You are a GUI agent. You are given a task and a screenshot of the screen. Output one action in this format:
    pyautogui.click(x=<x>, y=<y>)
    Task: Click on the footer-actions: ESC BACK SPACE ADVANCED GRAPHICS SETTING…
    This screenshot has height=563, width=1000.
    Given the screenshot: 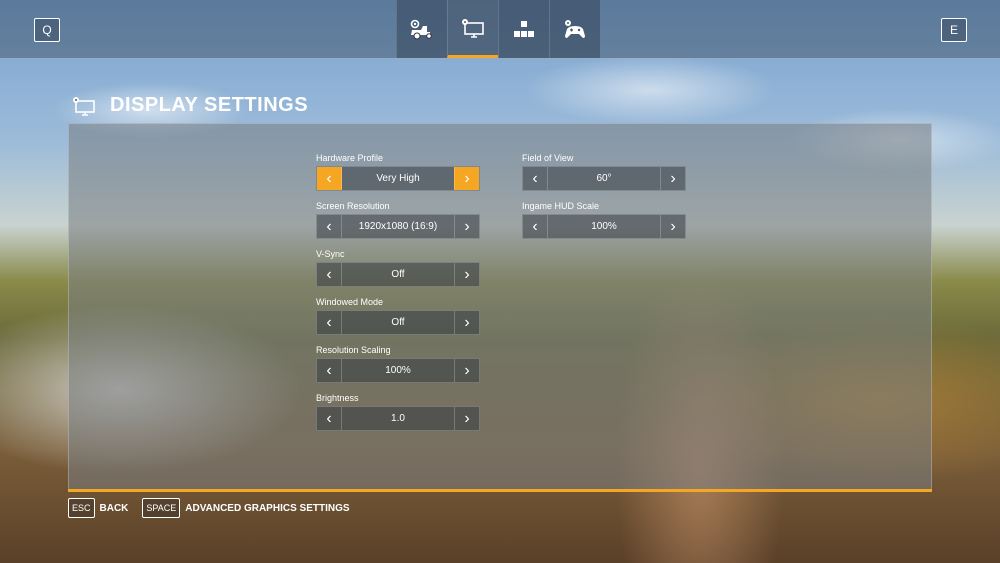 What is the action you would take?
    pyautogui.click(x=216, y=508)
    